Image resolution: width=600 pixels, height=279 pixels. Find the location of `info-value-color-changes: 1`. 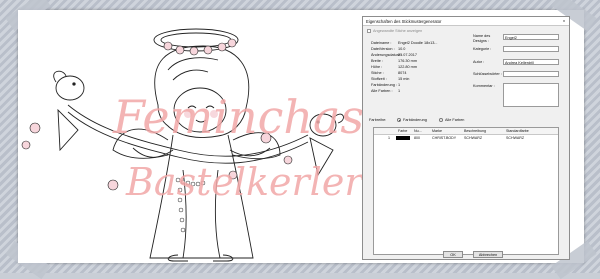

info-value-color-changes: 1 is located at coordinates (399, 85).